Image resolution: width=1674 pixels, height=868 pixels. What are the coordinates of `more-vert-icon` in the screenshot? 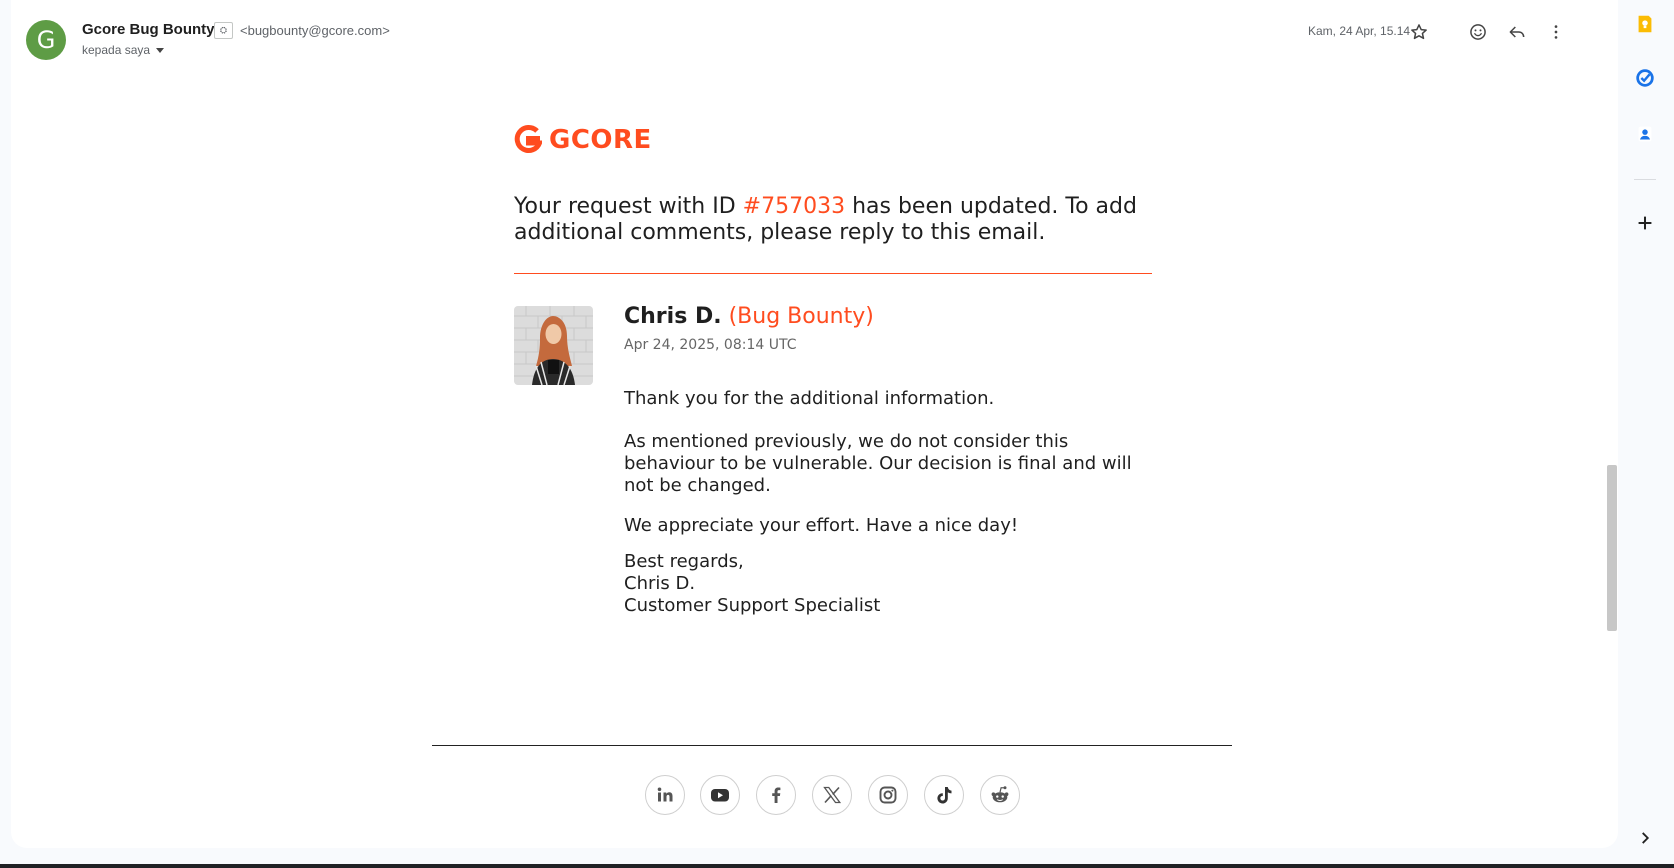 It's located at (1556, 32).